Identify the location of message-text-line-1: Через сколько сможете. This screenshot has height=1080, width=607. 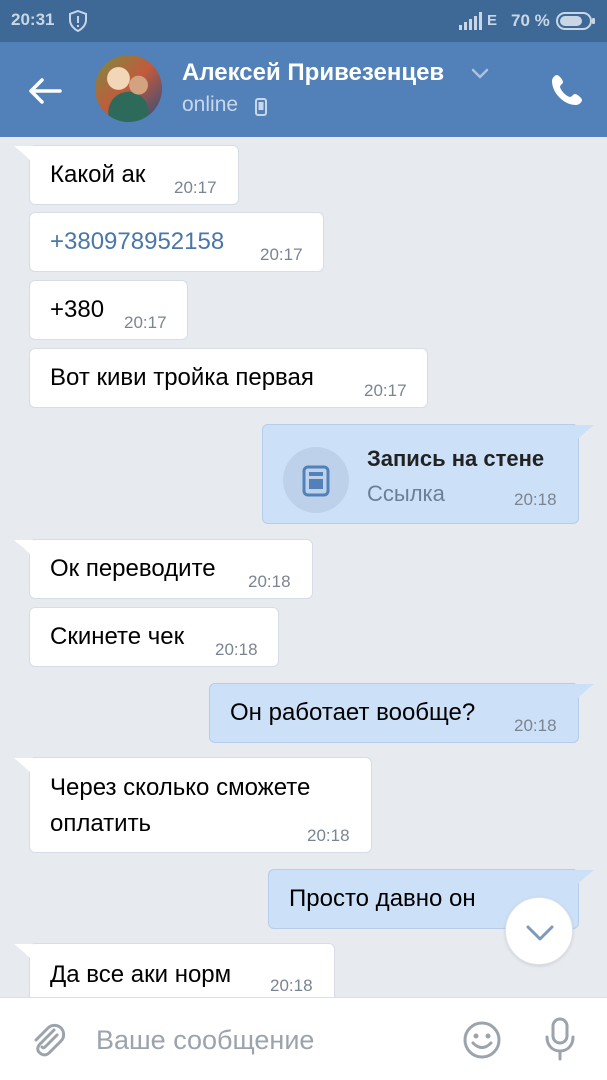
(180, 787).